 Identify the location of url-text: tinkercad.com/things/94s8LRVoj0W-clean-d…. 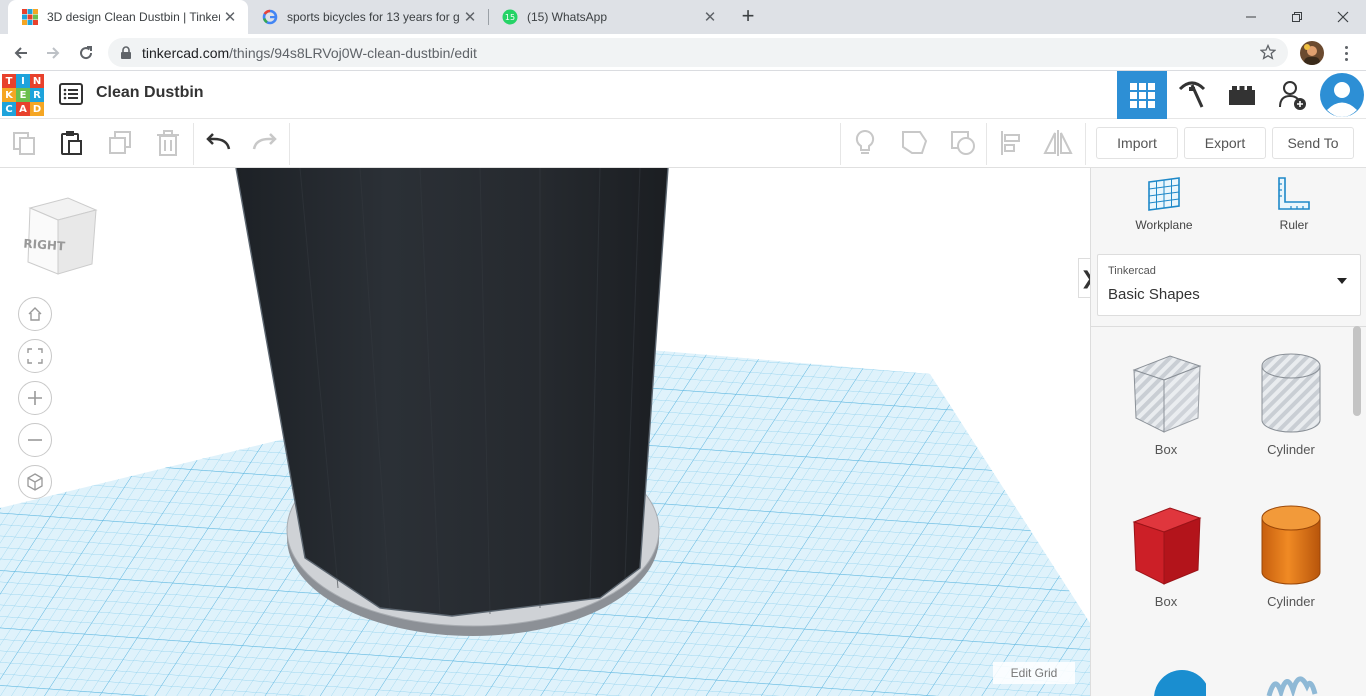
(309, 53).